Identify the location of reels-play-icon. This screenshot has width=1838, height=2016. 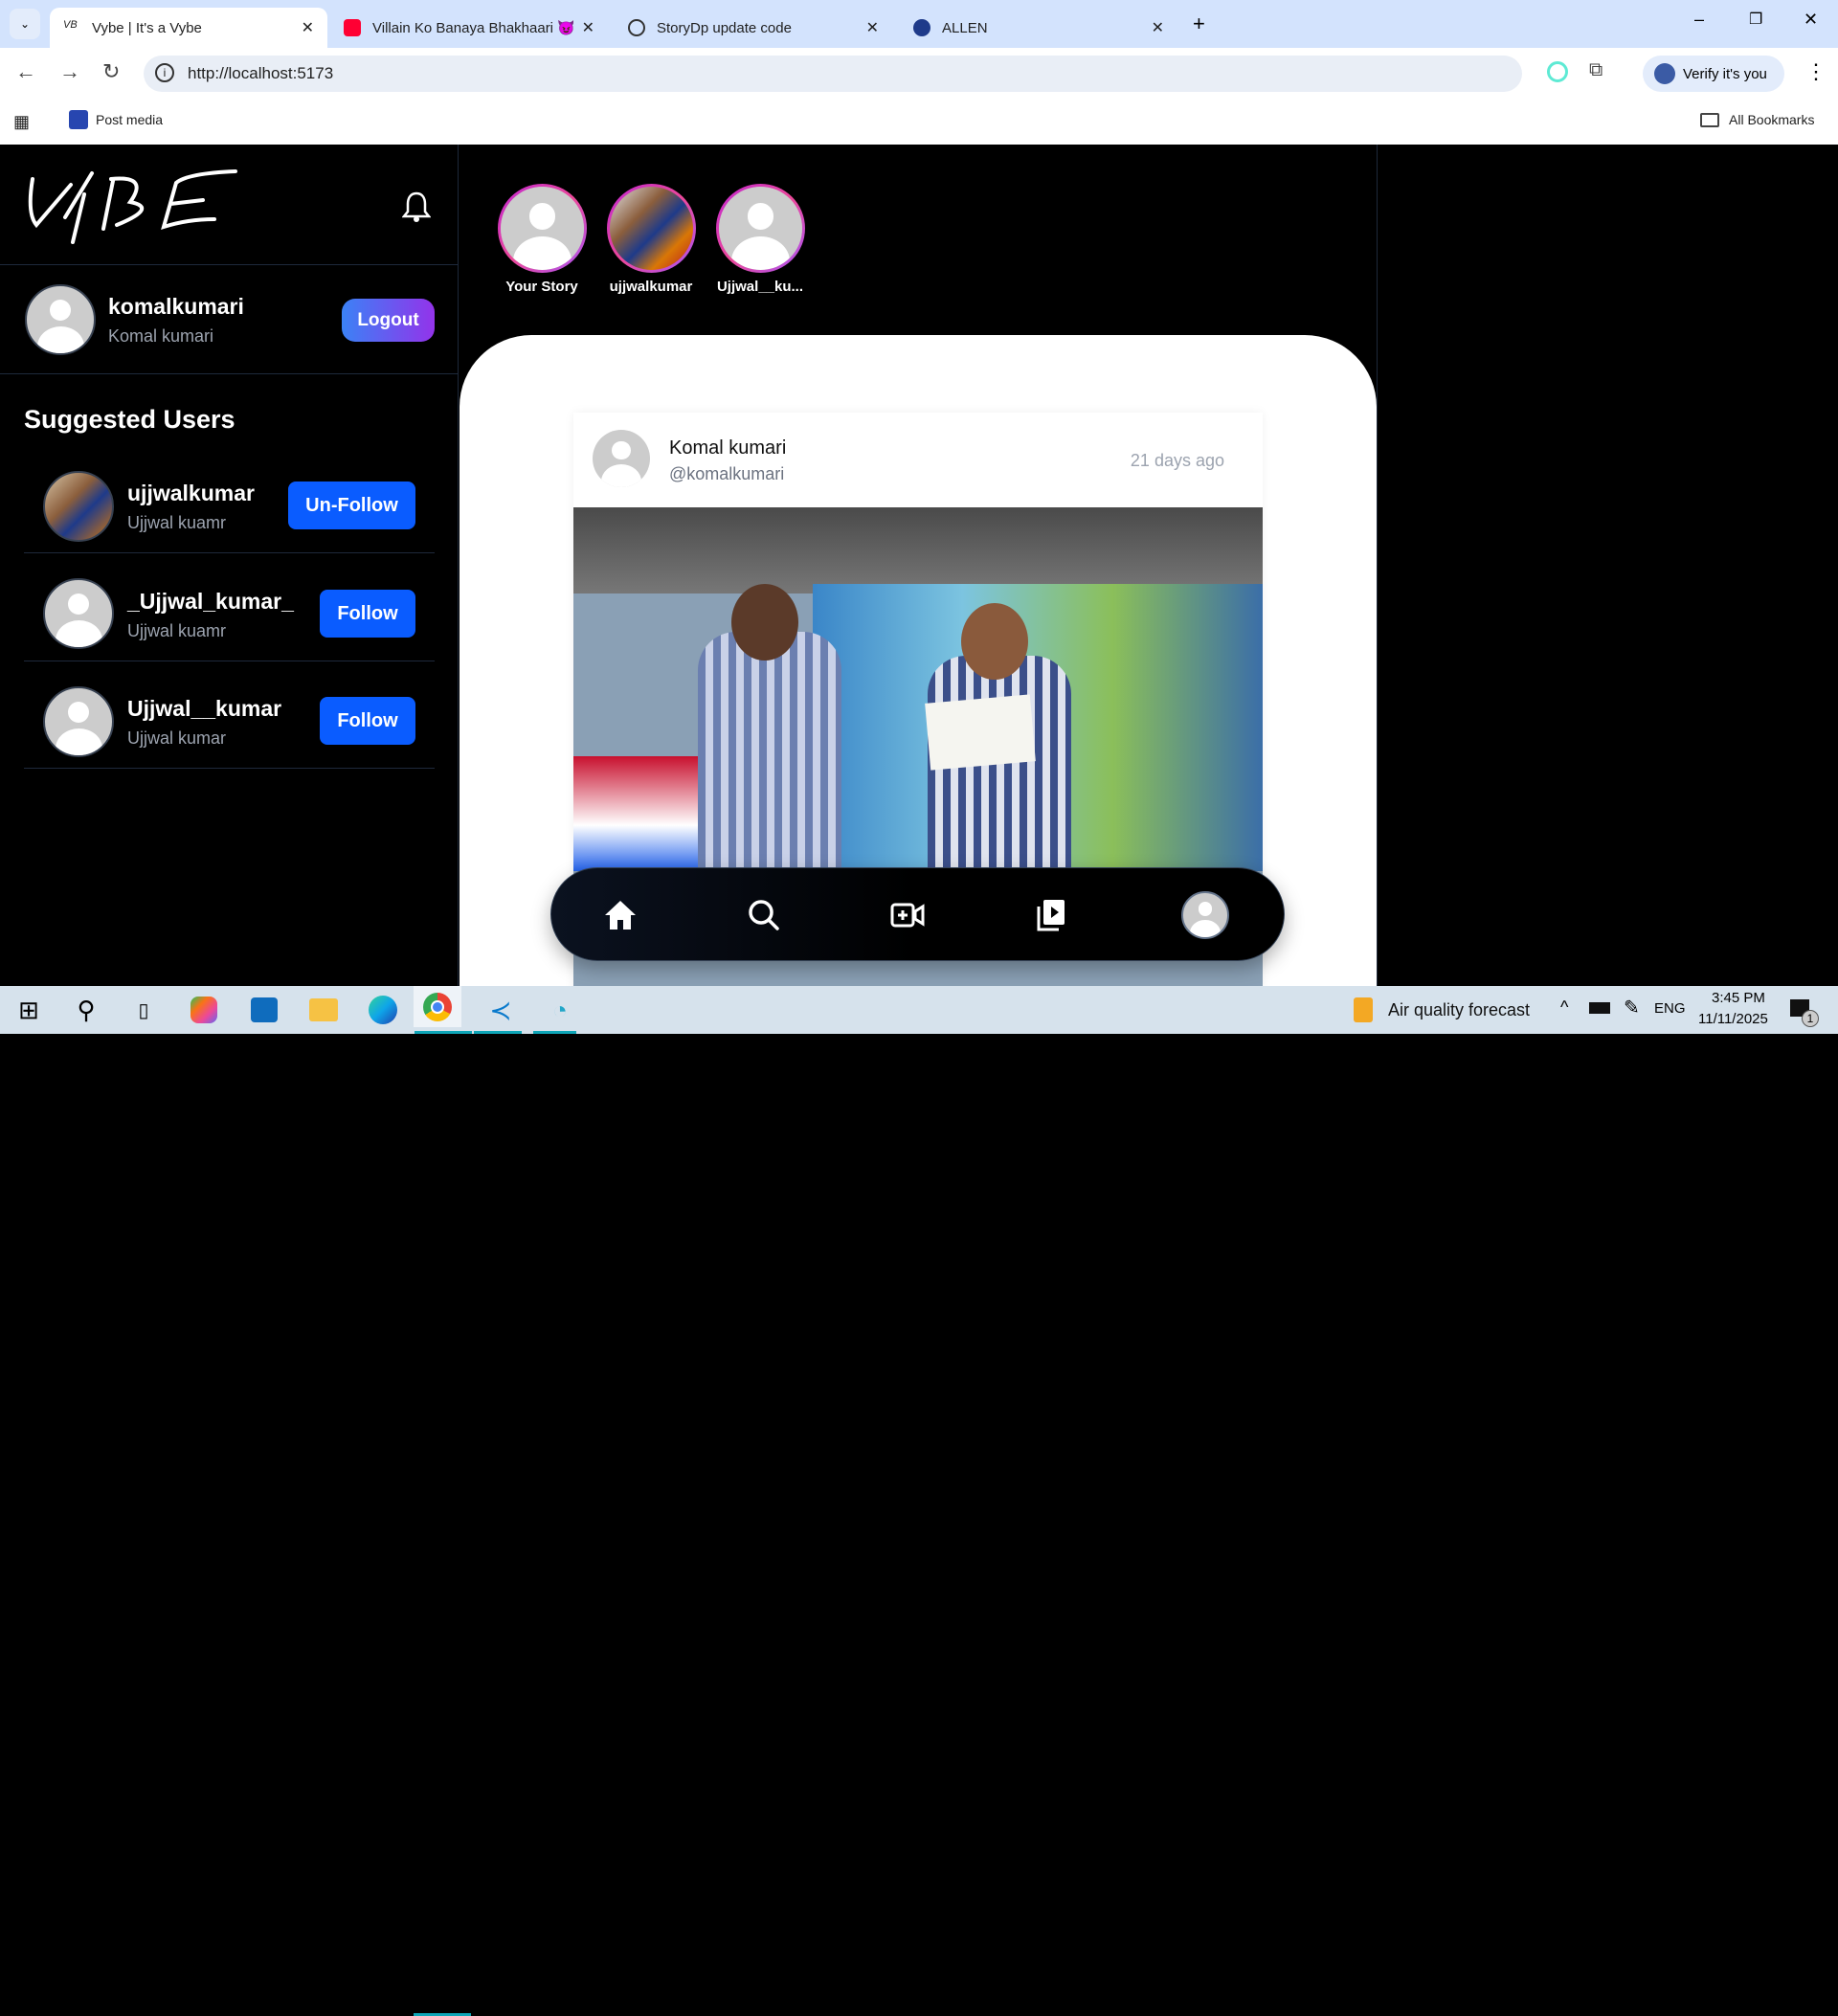
(1051, 916).